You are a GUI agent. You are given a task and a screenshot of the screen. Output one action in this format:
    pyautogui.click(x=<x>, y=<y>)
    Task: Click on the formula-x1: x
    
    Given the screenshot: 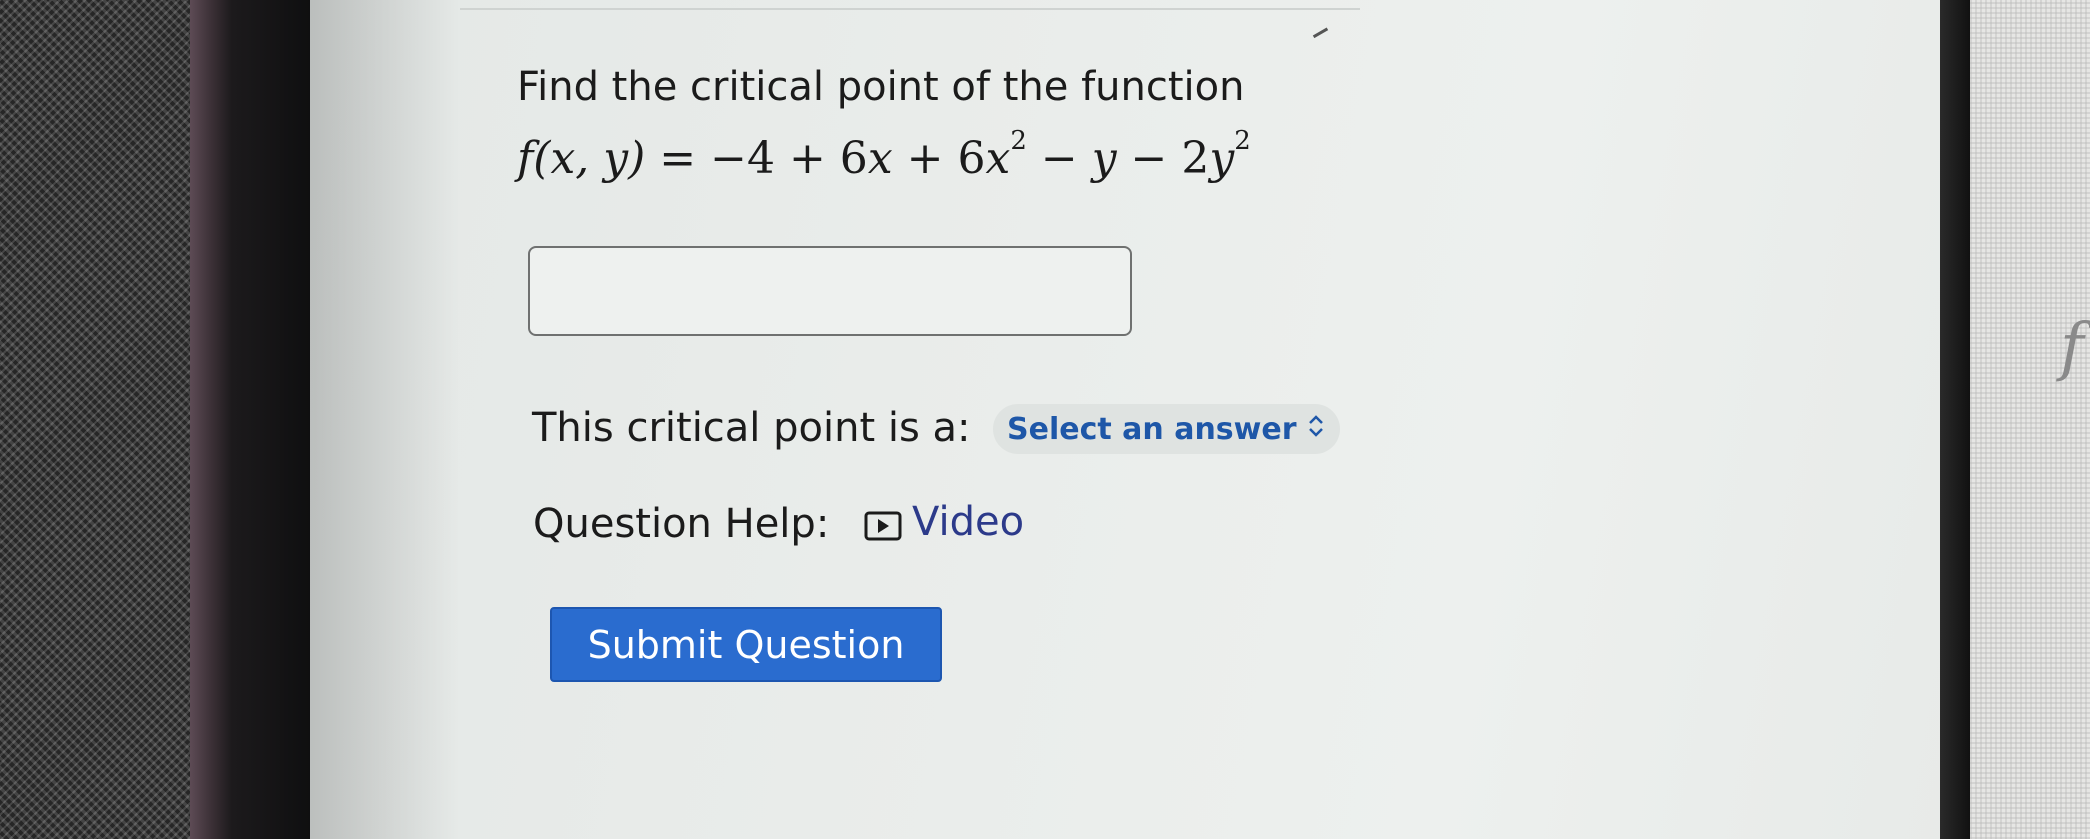 What is the action you would take?
    pyautogui.click(x=880, y=158)
    